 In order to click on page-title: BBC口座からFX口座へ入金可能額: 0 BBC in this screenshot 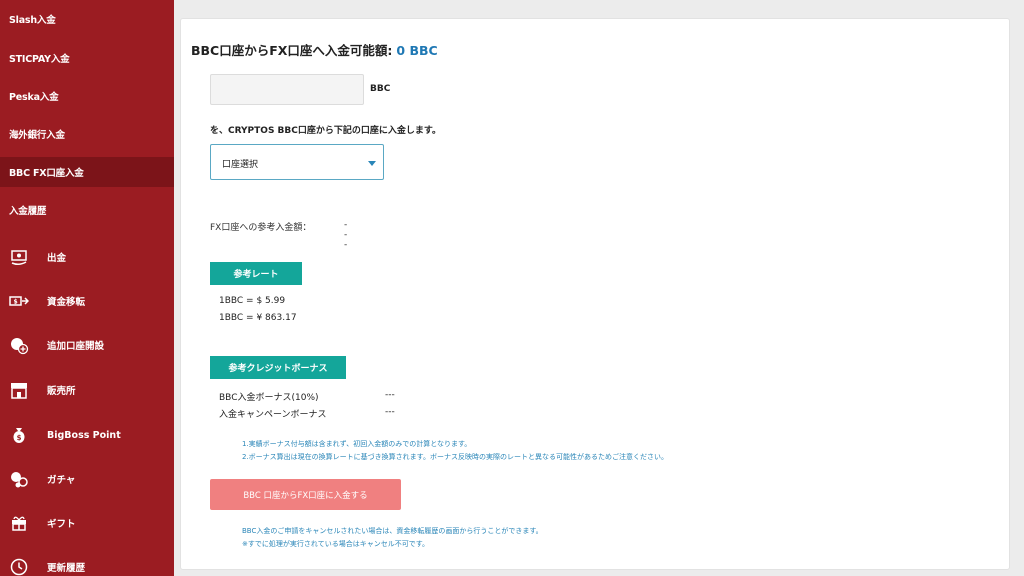, I will do `click(314, 49)`.